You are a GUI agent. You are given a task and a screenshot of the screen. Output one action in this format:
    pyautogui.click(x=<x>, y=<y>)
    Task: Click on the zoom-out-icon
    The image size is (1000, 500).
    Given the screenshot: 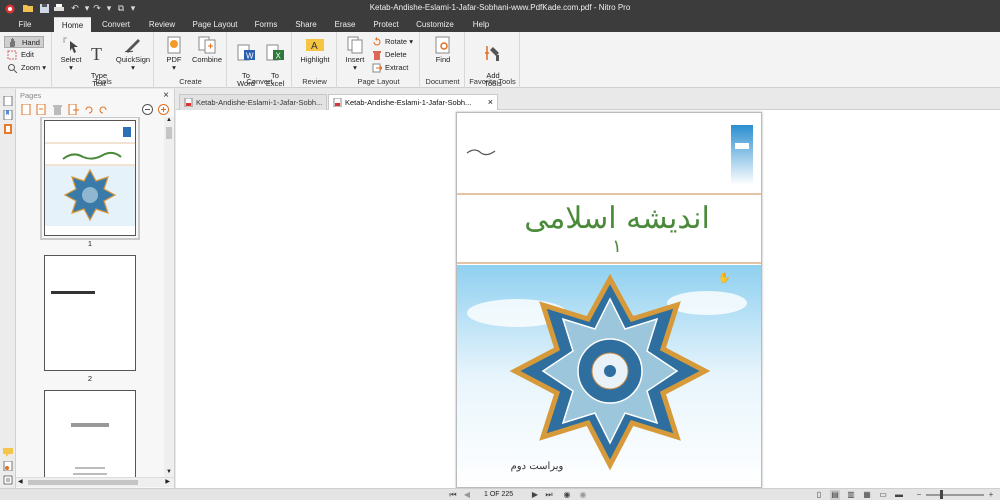 What is the action you would take?
    pyautogui.click(x=147, y=109)
    